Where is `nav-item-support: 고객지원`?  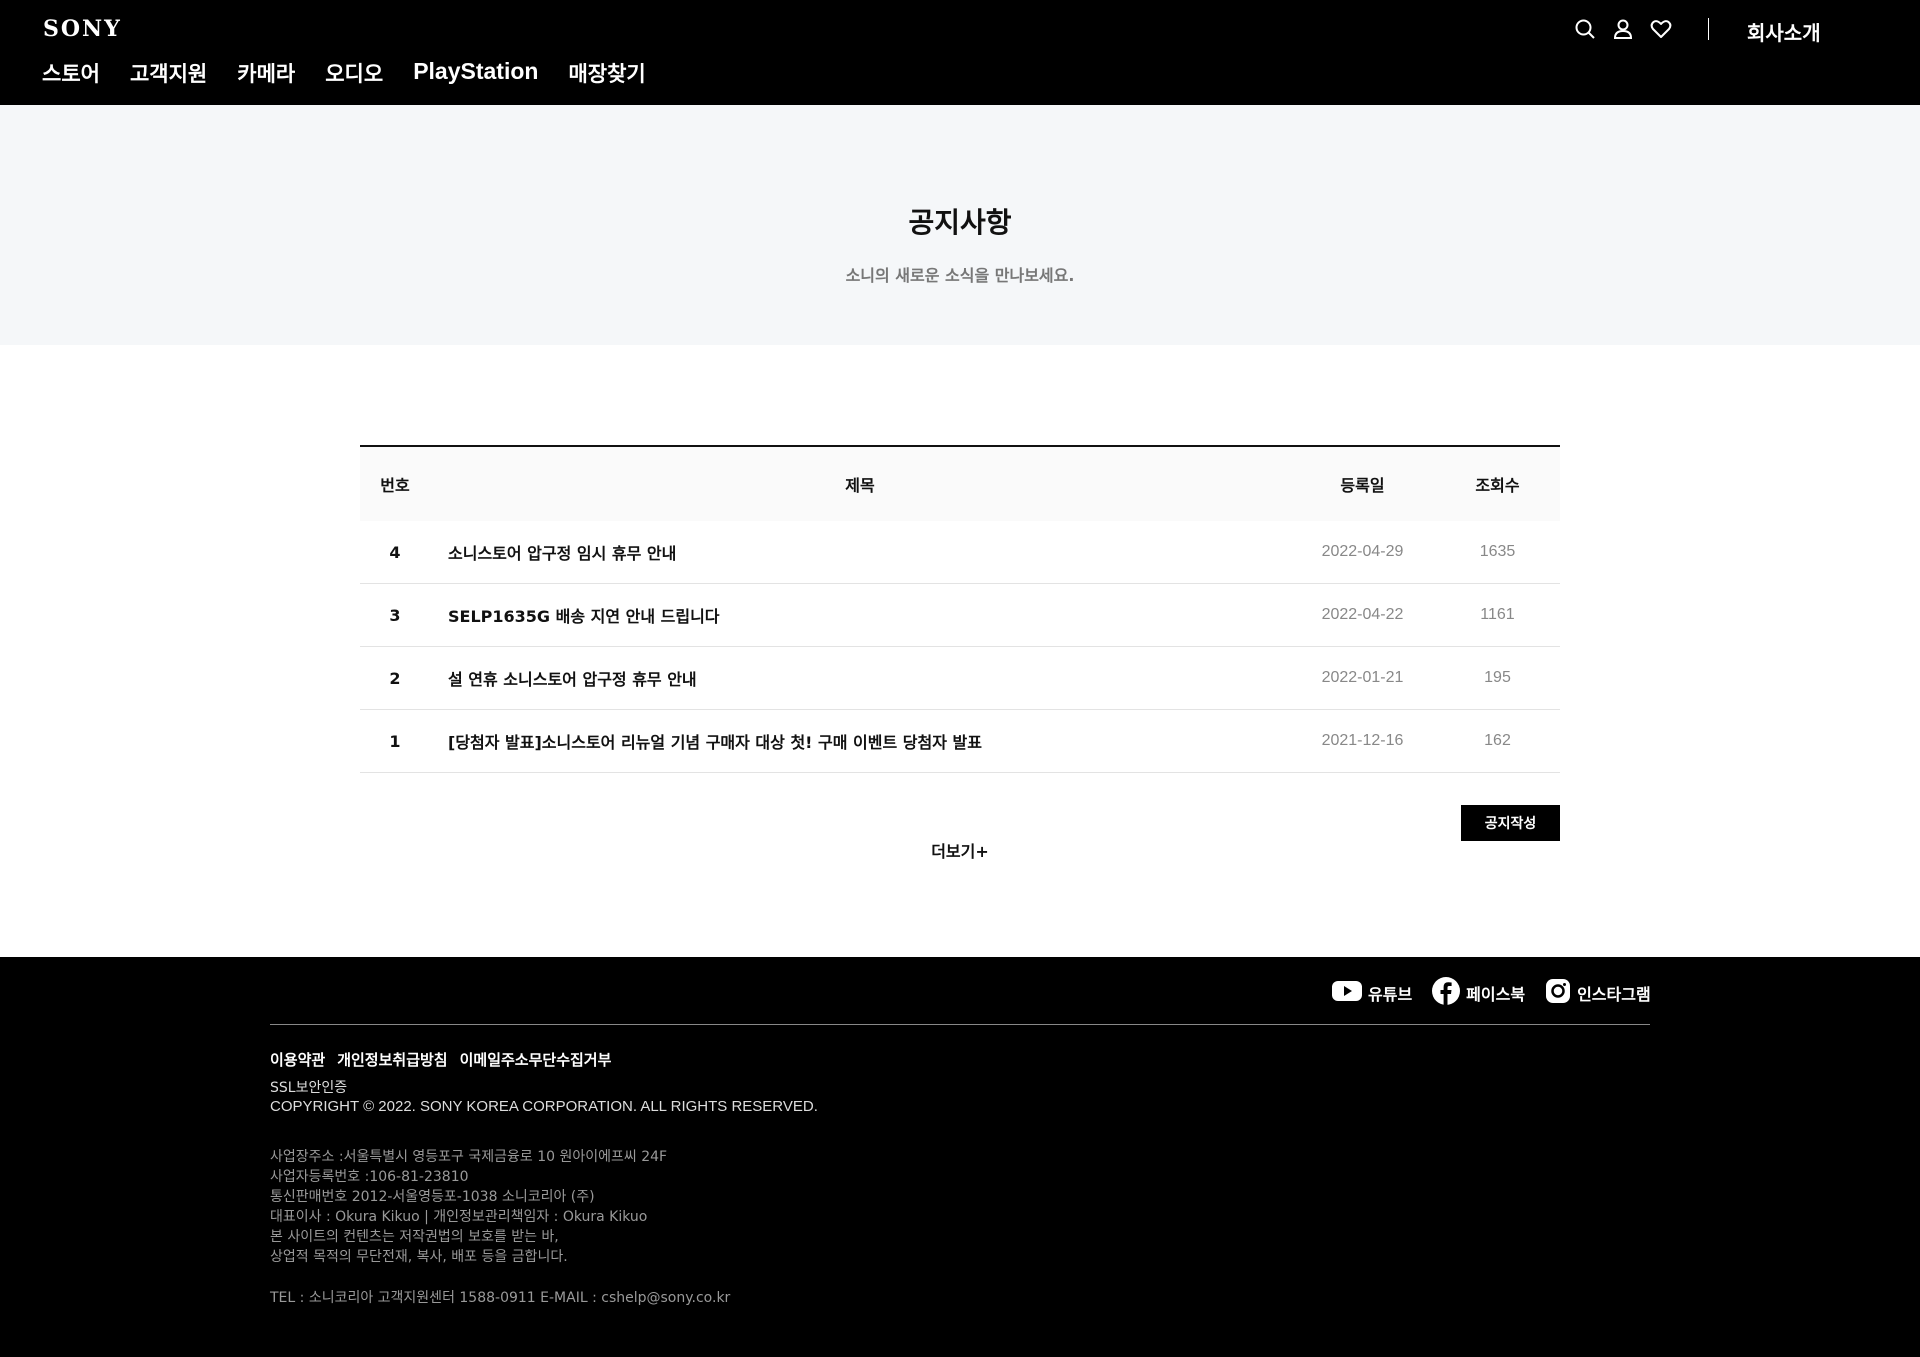 nav-item-support: 고객지원 is located at coordinates (168, 73).